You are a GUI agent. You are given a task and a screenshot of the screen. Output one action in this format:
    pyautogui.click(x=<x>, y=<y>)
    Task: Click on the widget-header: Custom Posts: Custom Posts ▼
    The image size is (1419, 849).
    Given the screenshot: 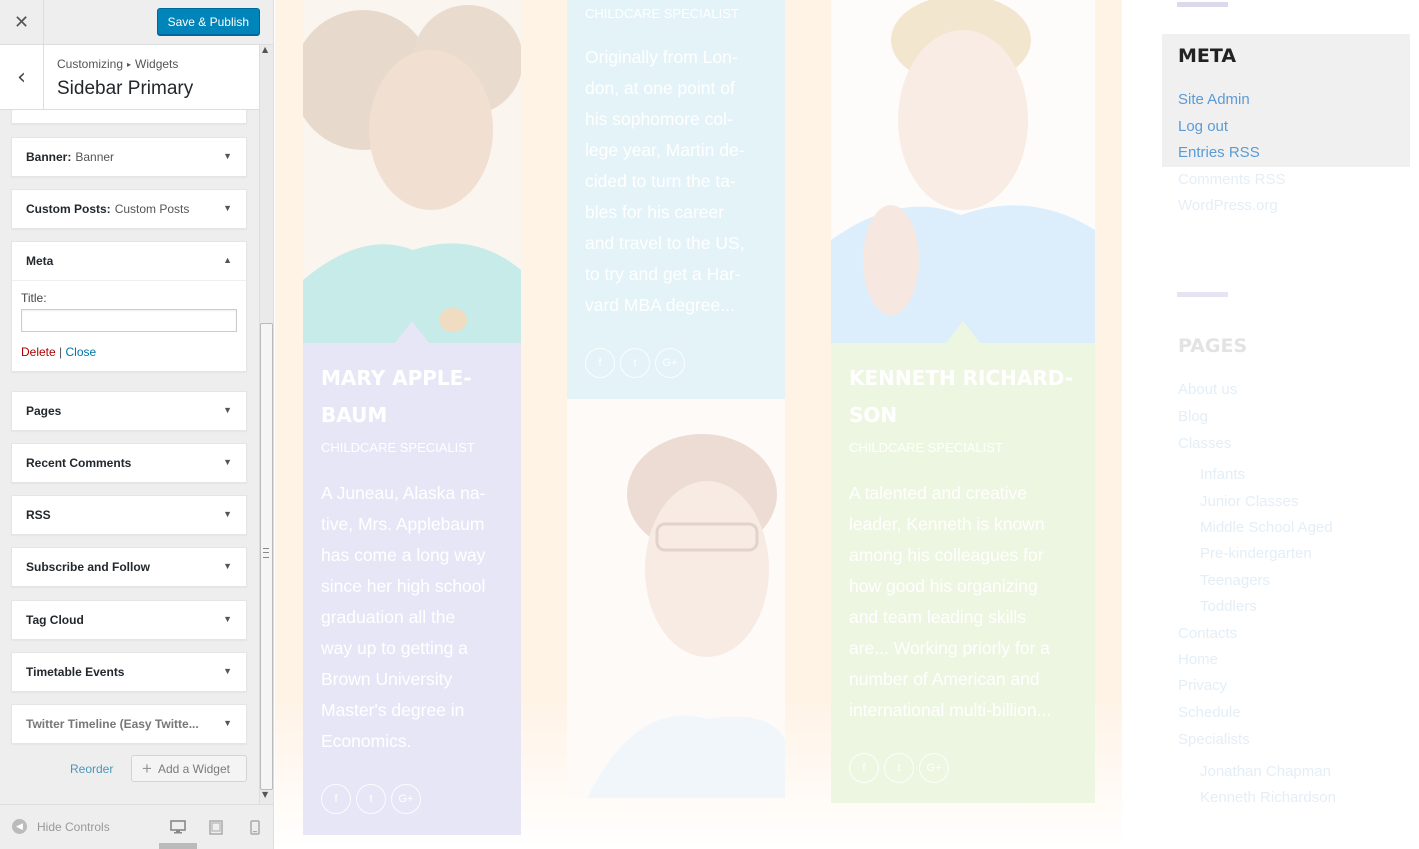 What is the action you would take?
    pyautogui.click(x=129, y=209)
    